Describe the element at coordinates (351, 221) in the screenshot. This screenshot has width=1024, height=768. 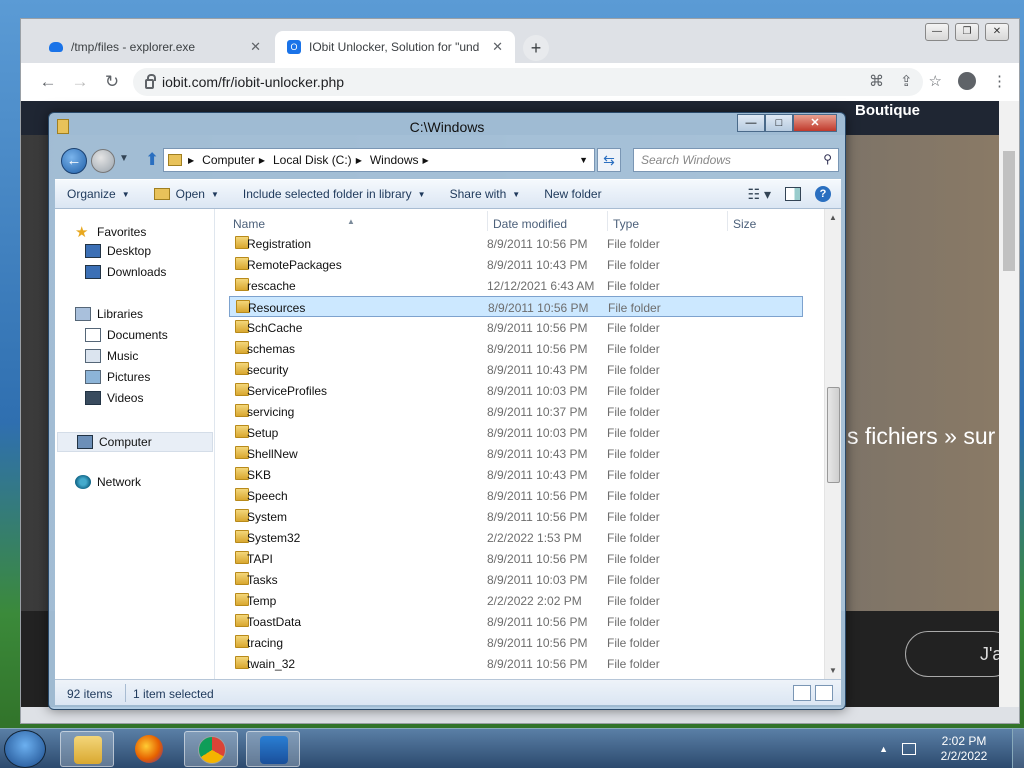
I see `sort-ascending-icon: ▲` at that location.